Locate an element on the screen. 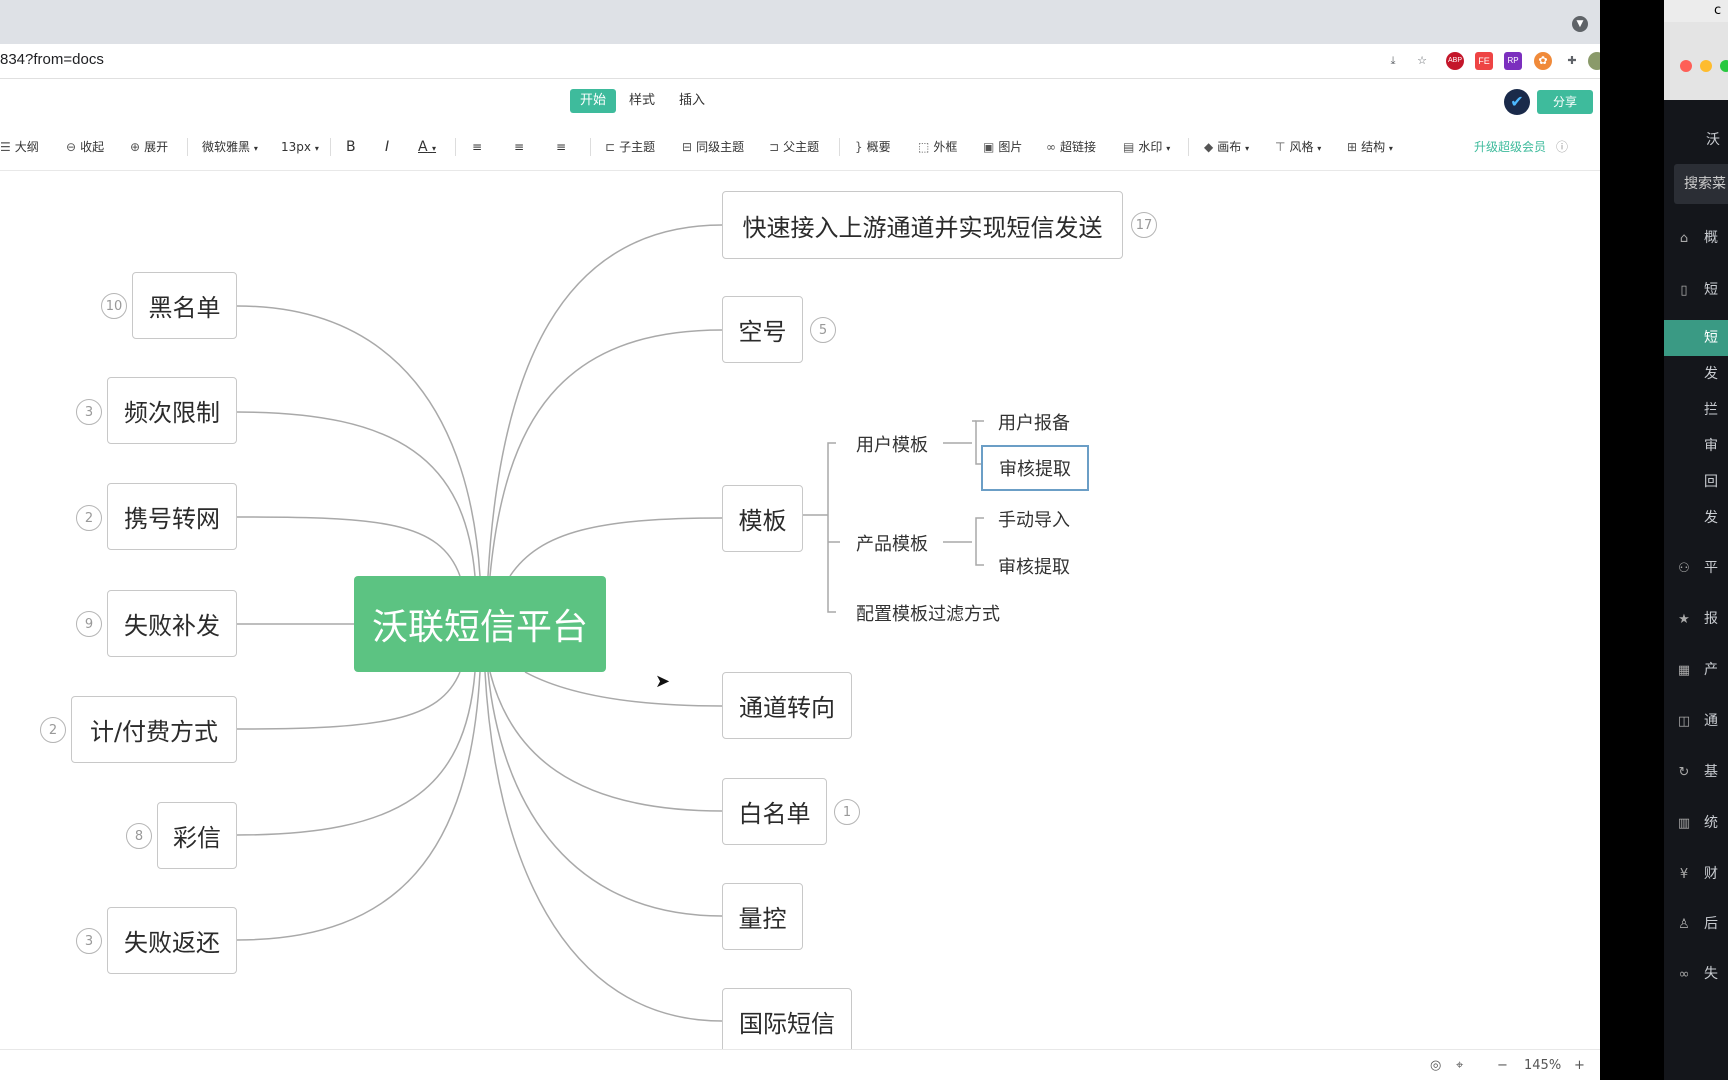 Image resolution: width=1728 pixels, height=1080 pixels. count-badge: 17 is located at coordinates (1144, 225).